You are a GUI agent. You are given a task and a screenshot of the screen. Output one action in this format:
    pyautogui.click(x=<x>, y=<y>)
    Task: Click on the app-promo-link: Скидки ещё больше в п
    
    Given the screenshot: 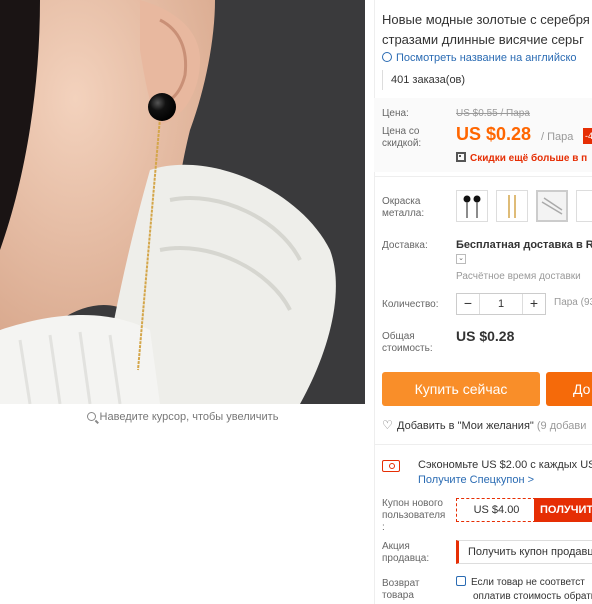 What is the action you would take?
    pyautogui.click(x=521, y=158)
    